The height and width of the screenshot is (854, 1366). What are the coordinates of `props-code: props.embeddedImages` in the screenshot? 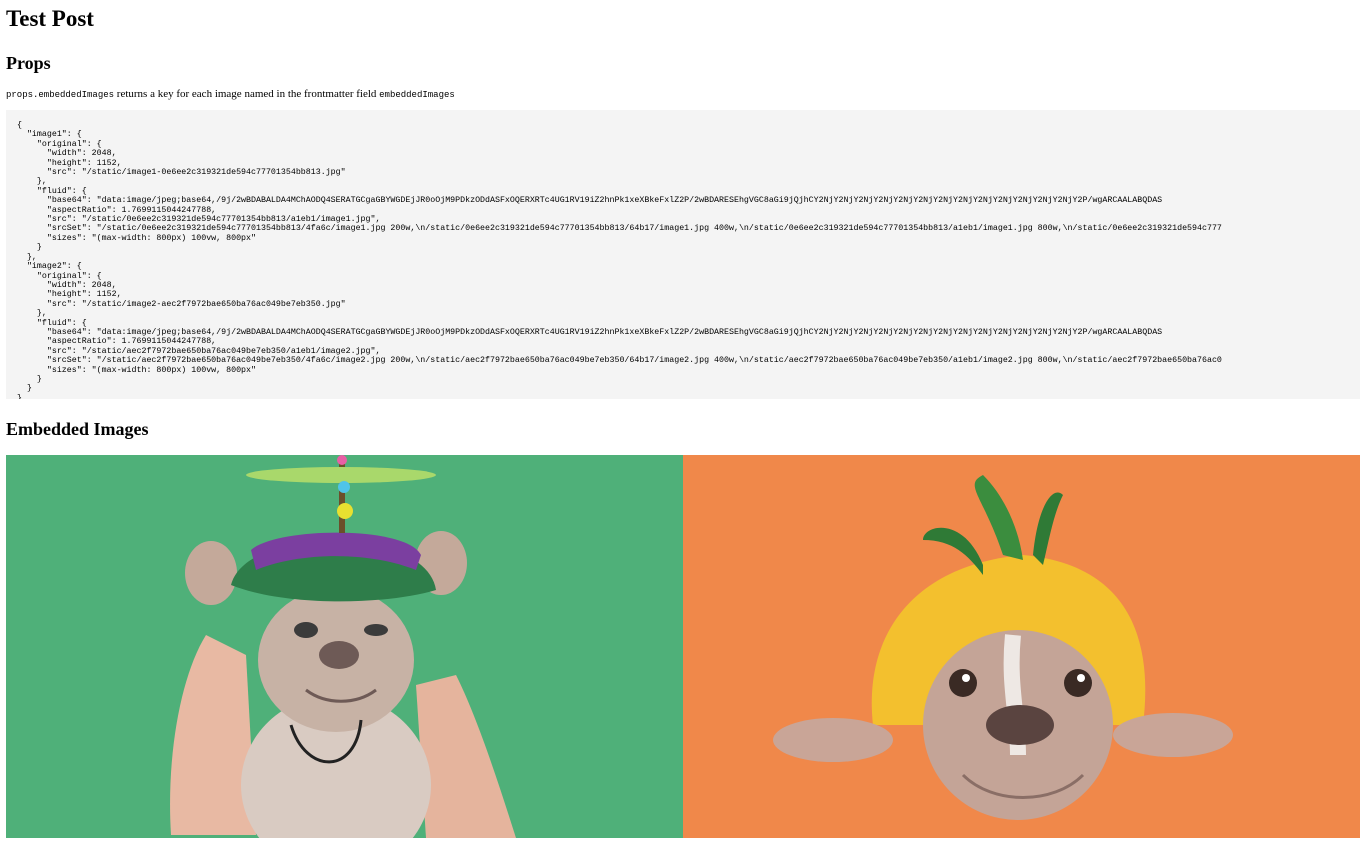 It's located at (60, 95).